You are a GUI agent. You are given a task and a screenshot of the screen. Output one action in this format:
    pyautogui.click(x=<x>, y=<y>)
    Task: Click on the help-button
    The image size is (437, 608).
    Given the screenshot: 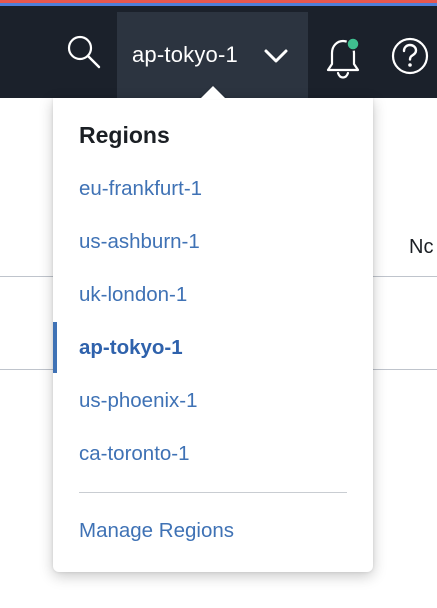 What is the action you would take?
    pyautogui.click(x=410, y=56)
    